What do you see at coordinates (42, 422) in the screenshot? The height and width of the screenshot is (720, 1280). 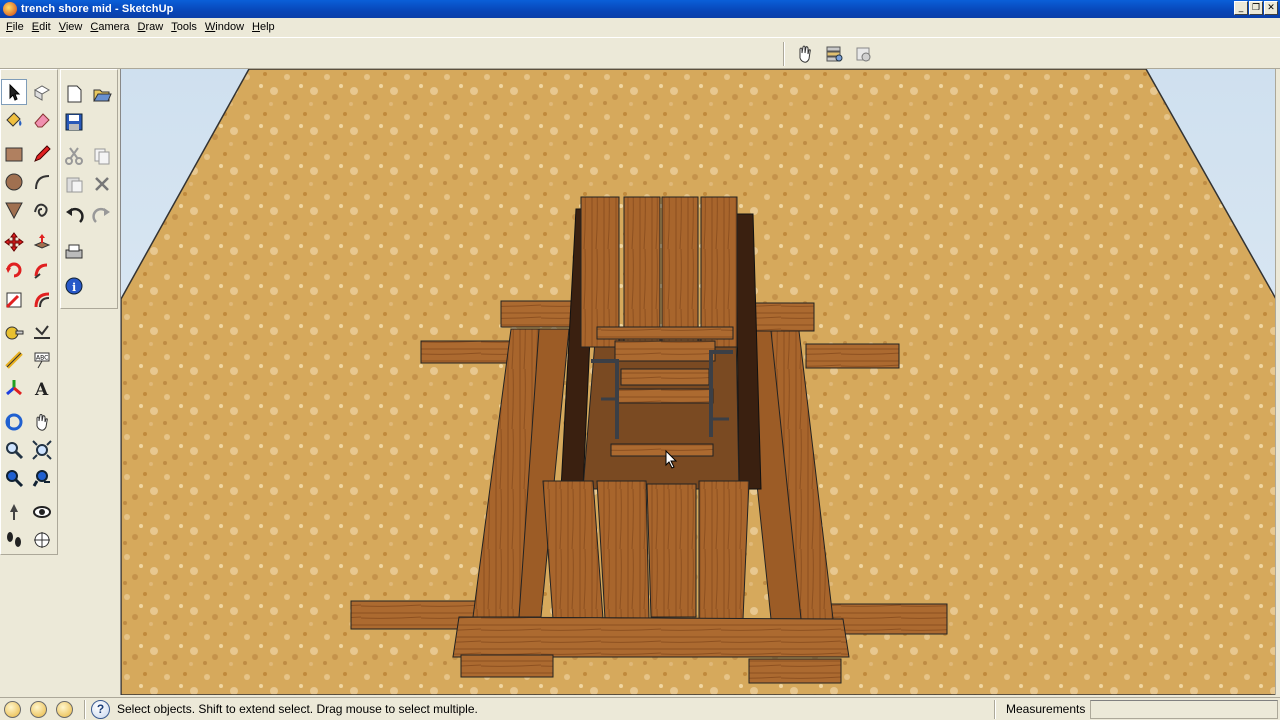 I see `pan-icon` at bounding box center [42, 422].